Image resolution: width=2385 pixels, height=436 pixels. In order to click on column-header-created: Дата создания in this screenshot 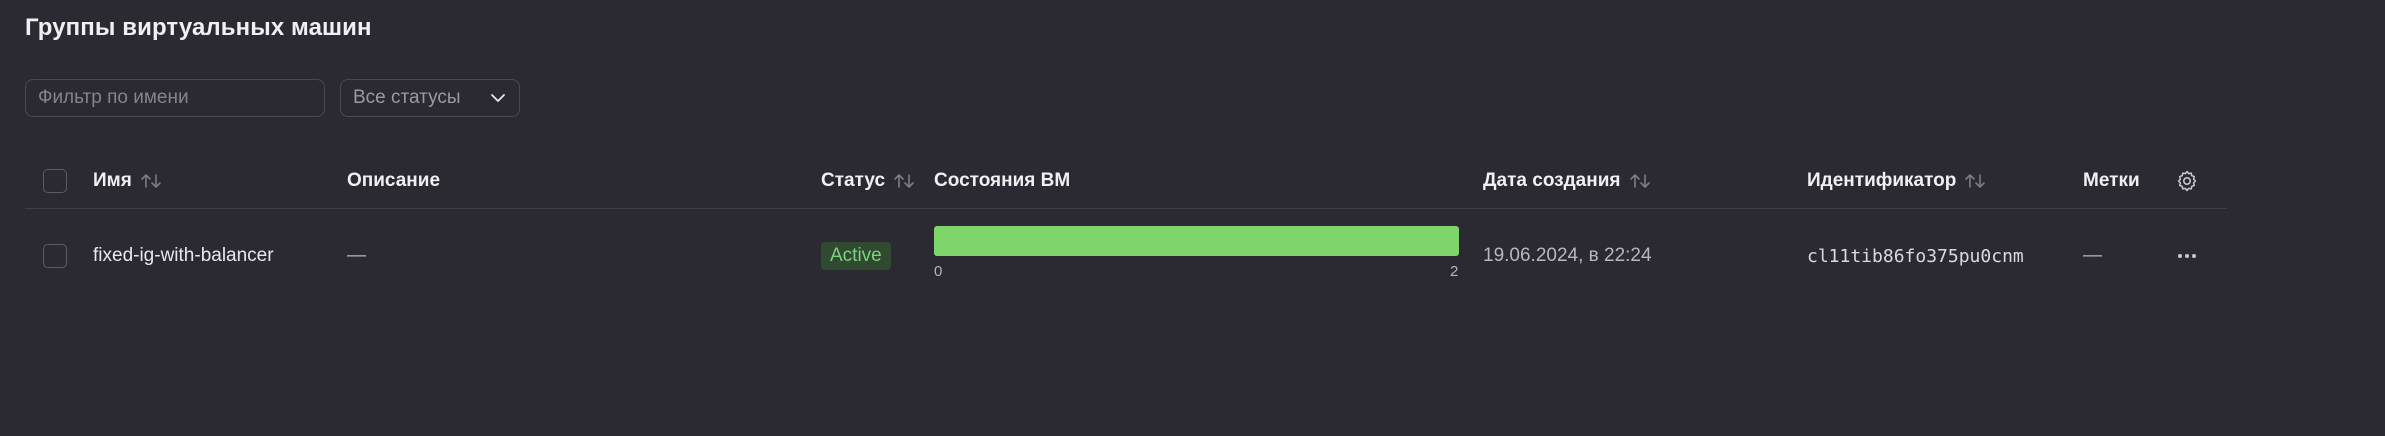, I will do `click(1567, 181)`.